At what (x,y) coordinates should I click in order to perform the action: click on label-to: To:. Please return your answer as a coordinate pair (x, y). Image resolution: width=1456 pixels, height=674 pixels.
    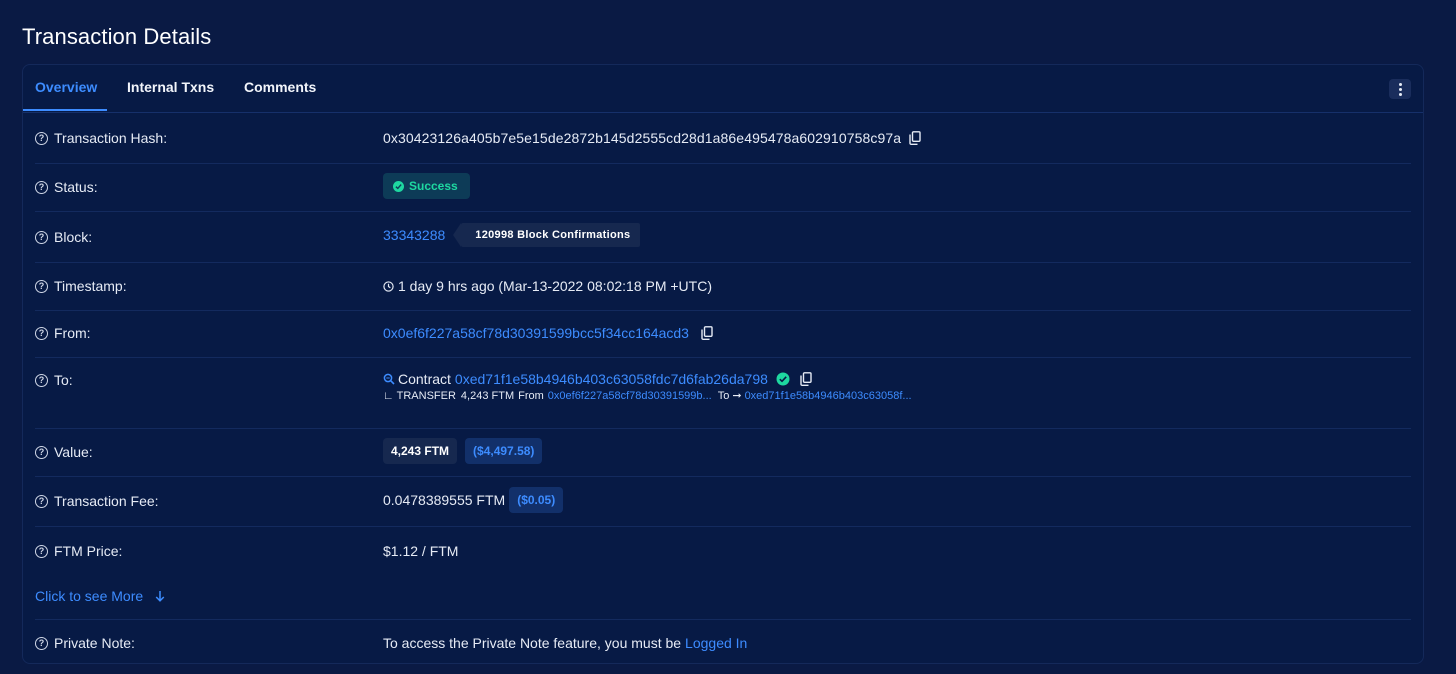
    Looking at the image, I should click on (63, 380).